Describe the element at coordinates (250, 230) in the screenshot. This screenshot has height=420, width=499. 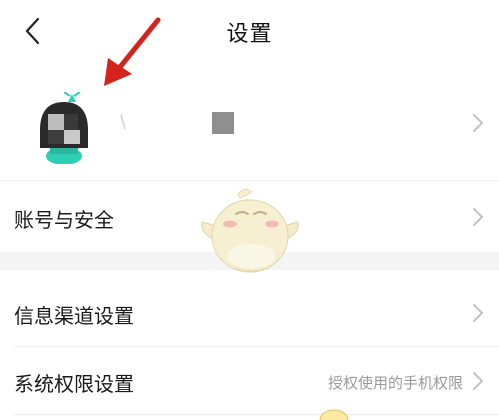
I see `mascot-watermark` at that location.